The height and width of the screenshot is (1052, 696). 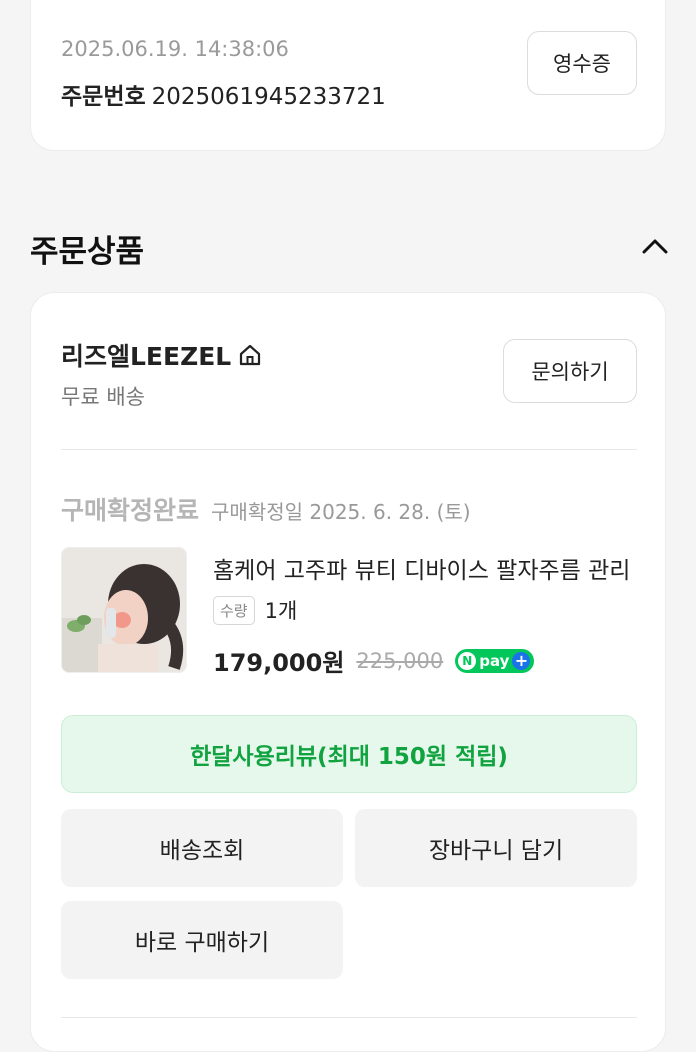 I want to click on track-shipping-button: 배송조회, so click(x=202, y=848).